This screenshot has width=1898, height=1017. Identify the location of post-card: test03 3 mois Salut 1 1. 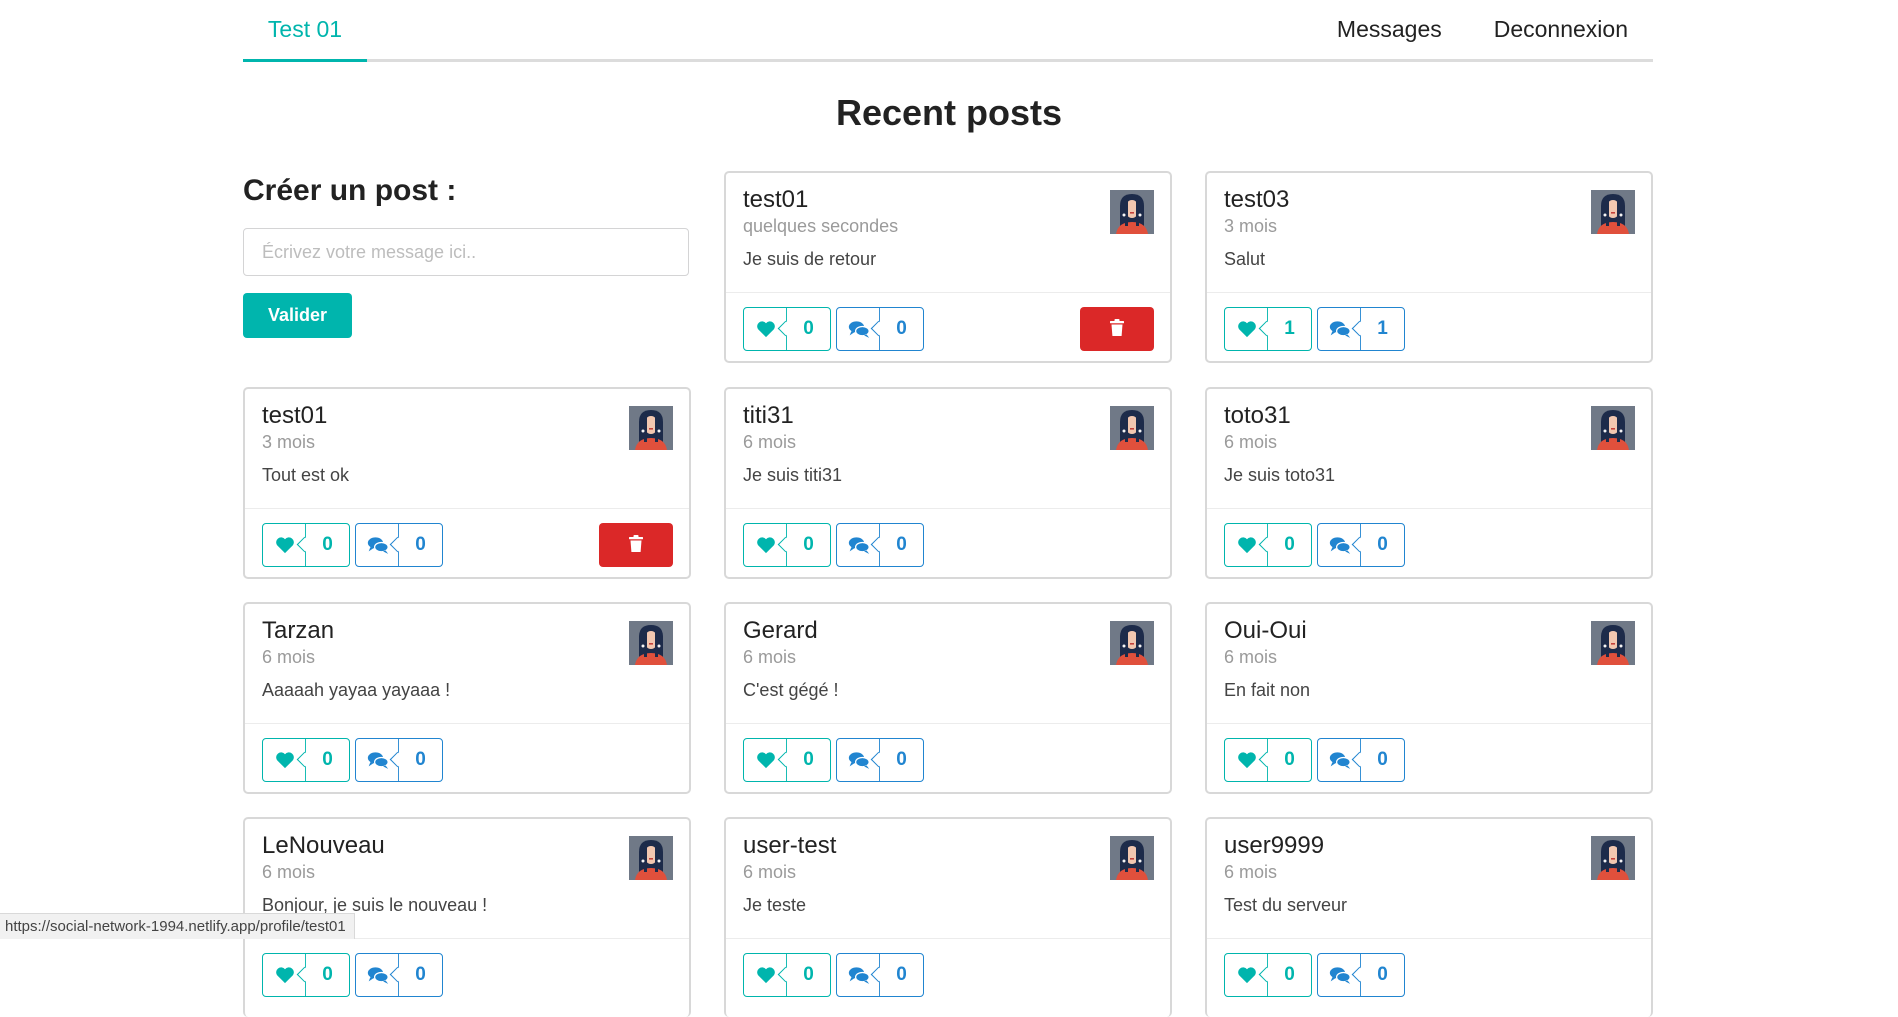
(1429, 267).